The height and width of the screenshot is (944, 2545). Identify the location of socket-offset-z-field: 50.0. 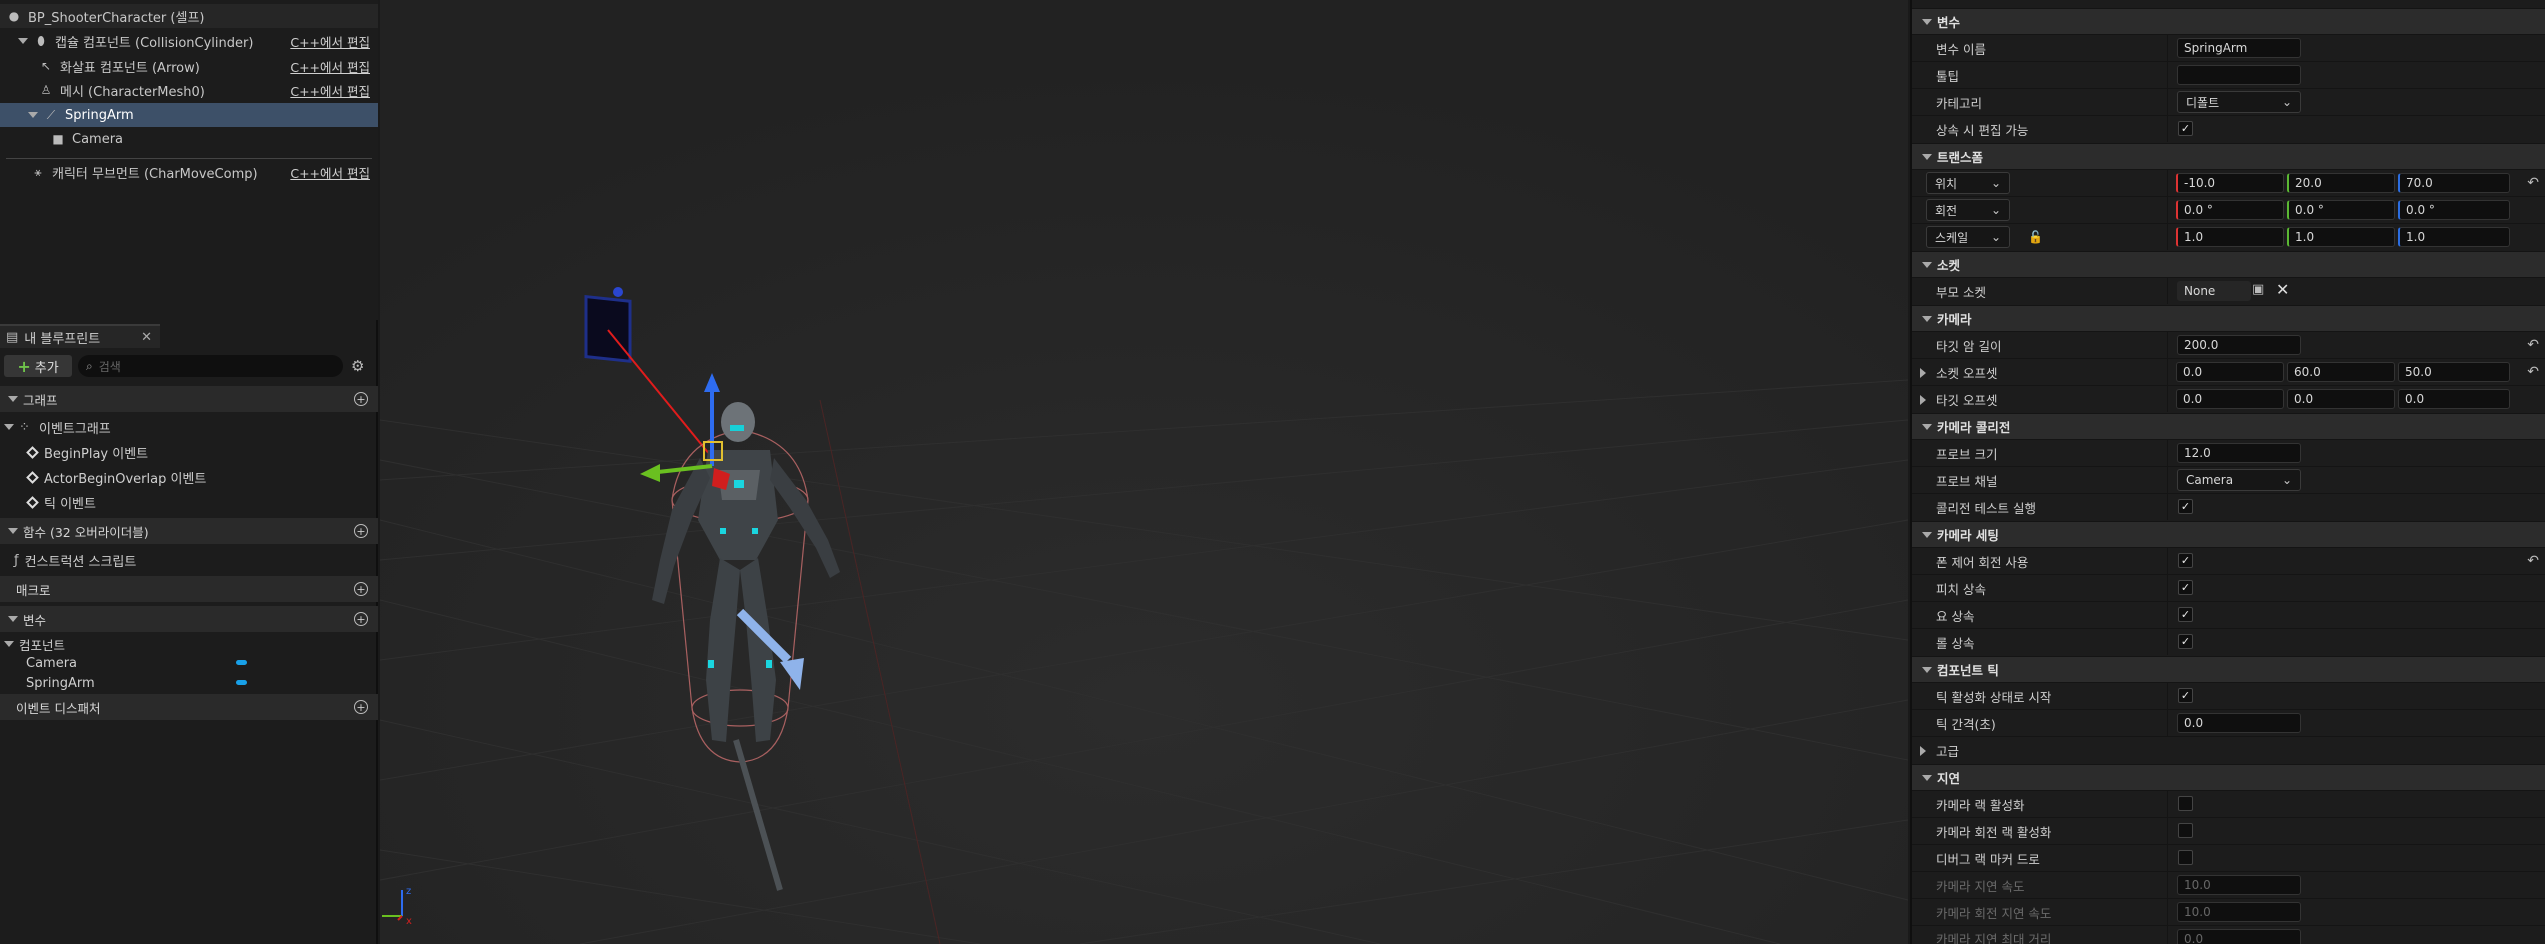
(2454, 372).